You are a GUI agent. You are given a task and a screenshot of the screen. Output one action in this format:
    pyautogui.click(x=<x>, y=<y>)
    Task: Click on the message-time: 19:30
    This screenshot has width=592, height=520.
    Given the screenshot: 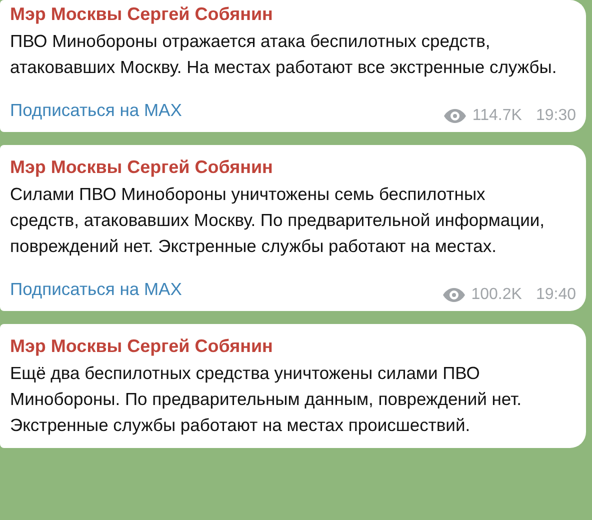 What is the action you would take?
    pyautogui.click(x=556, y=116)
    